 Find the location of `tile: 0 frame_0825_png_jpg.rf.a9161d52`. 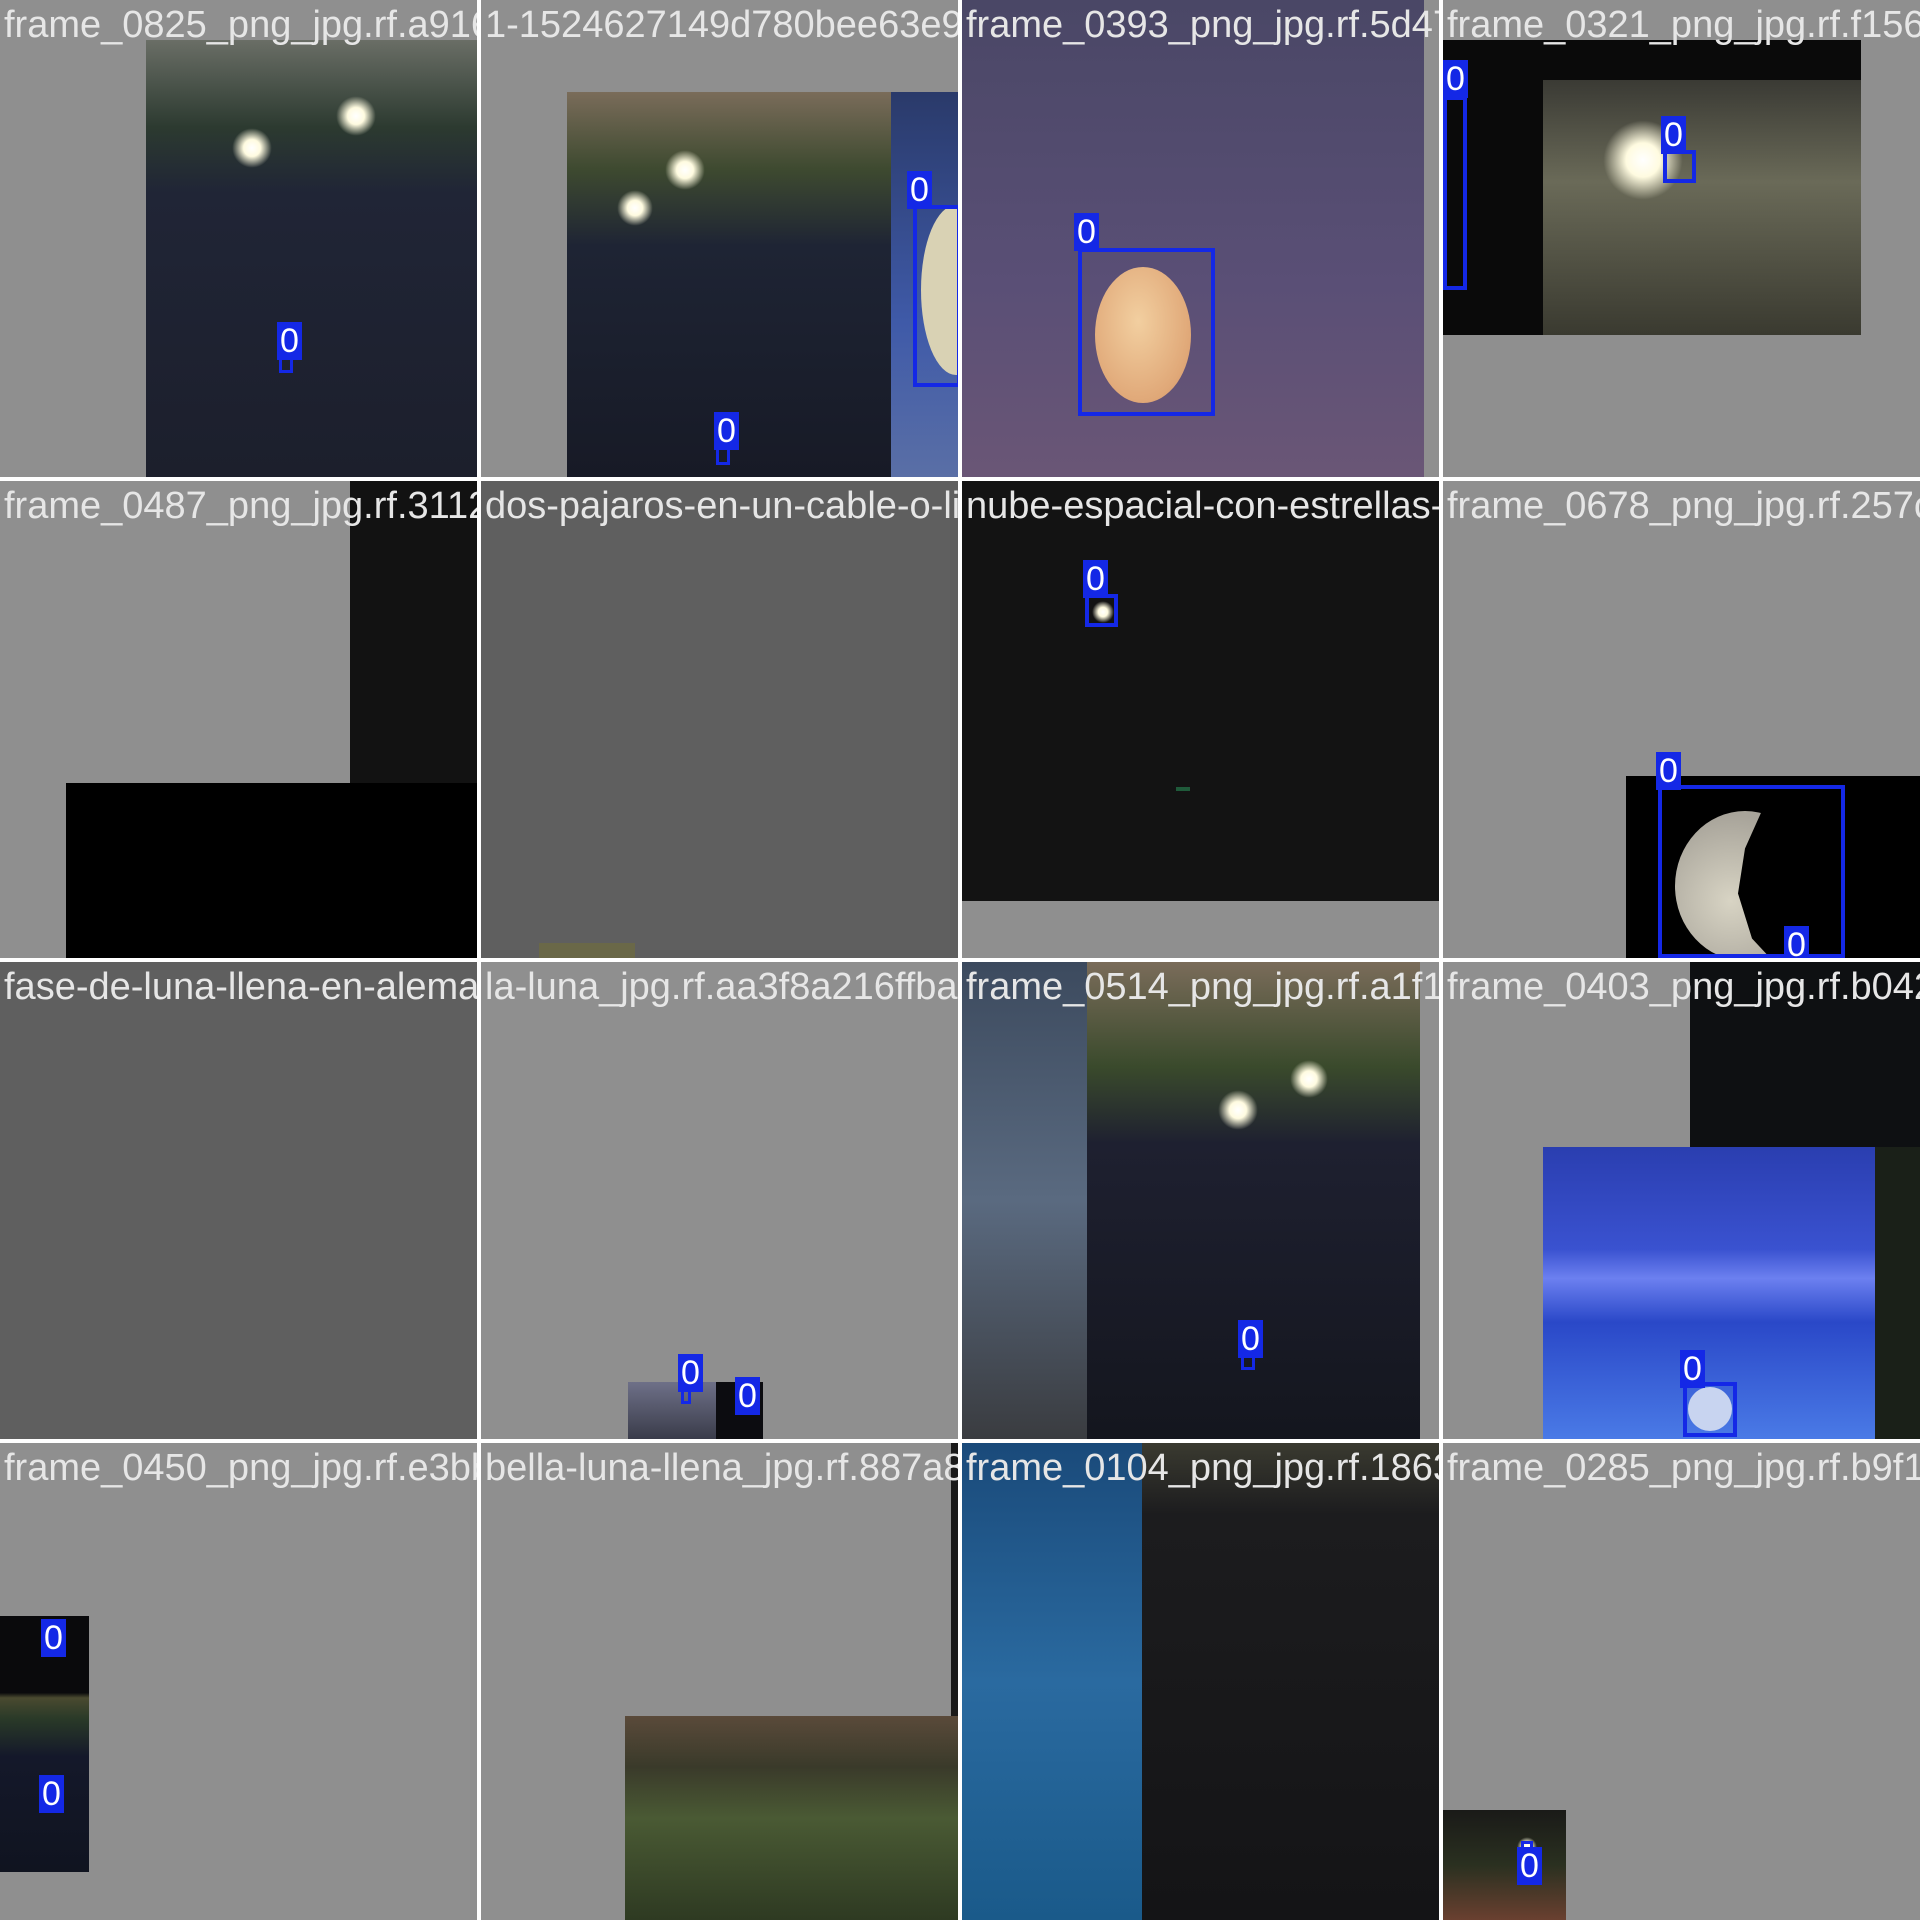

tile: 0 frame_0825_png_jpg.rf.a9161d52 is located at coordinates (238, 238).